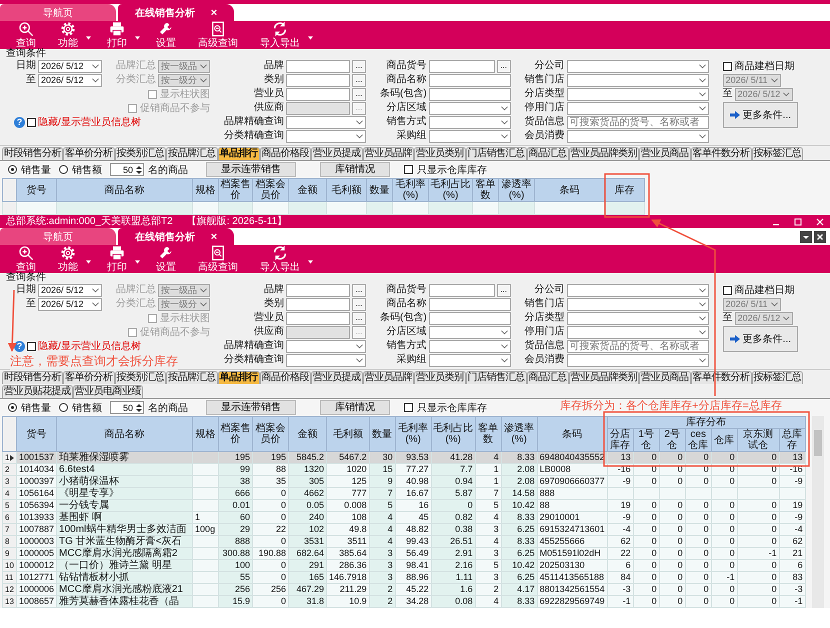 This screenshot has width=830, height=628. What do you see at coordinates (624, 190) in the screenshot?
I see `column-header: 库存` at bounding box center [624, 190].